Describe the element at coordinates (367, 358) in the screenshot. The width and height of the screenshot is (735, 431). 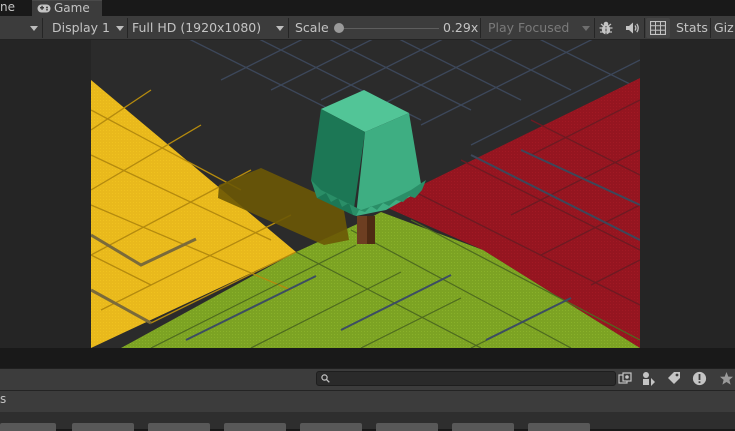
I see `panel-separator` at that location.